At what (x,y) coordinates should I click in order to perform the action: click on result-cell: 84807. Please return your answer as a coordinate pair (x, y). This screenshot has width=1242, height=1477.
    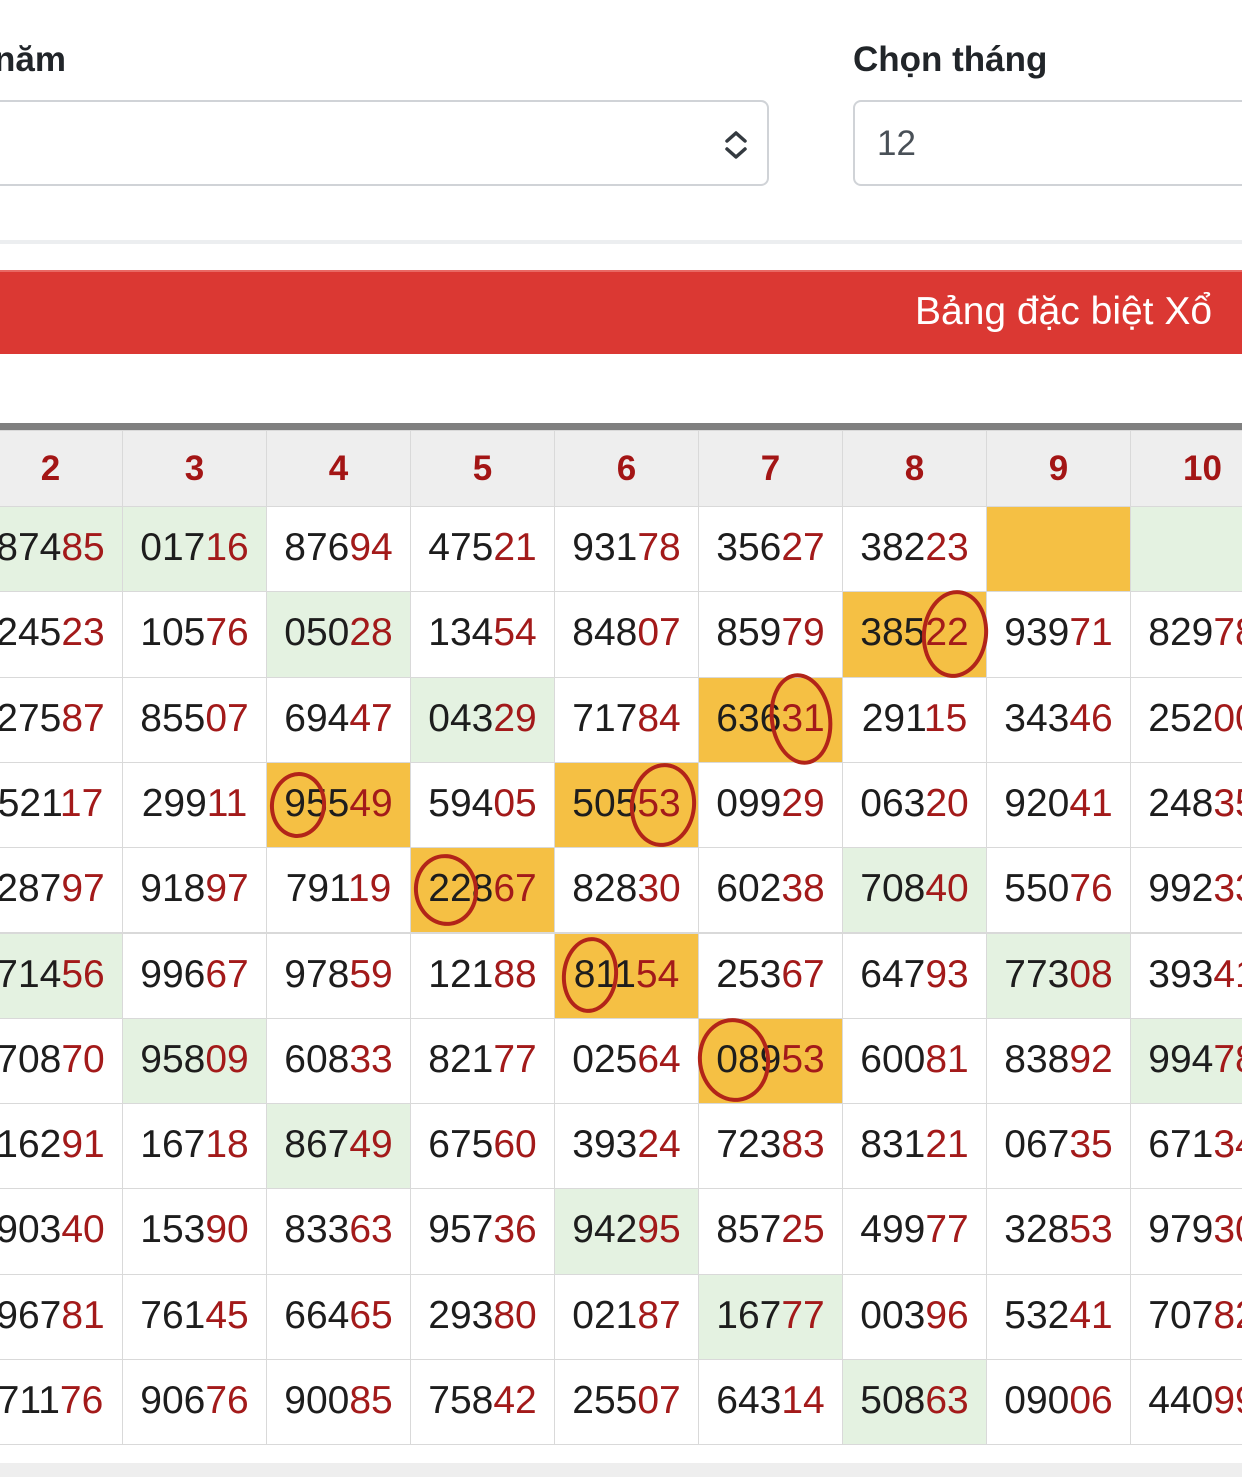
    Looking at the image, I should click on (626, 634).